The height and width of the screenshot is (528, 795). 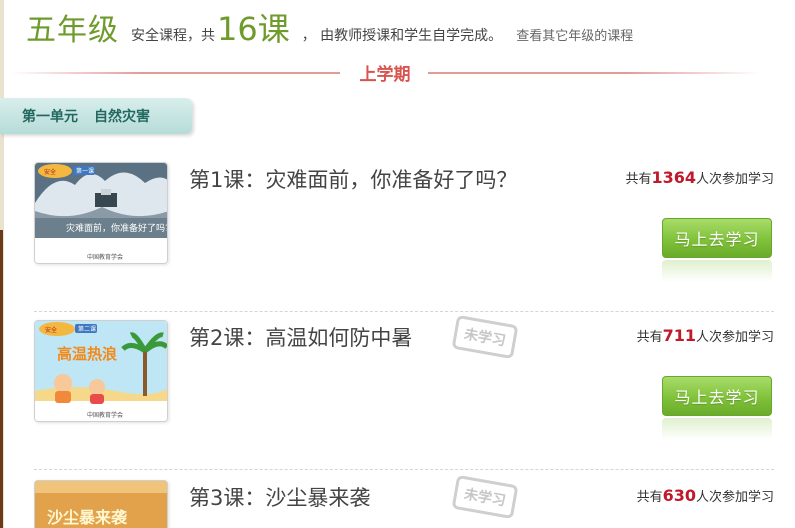 I want to click on lesson-1-count: 1364, so click(x=673, y=177).